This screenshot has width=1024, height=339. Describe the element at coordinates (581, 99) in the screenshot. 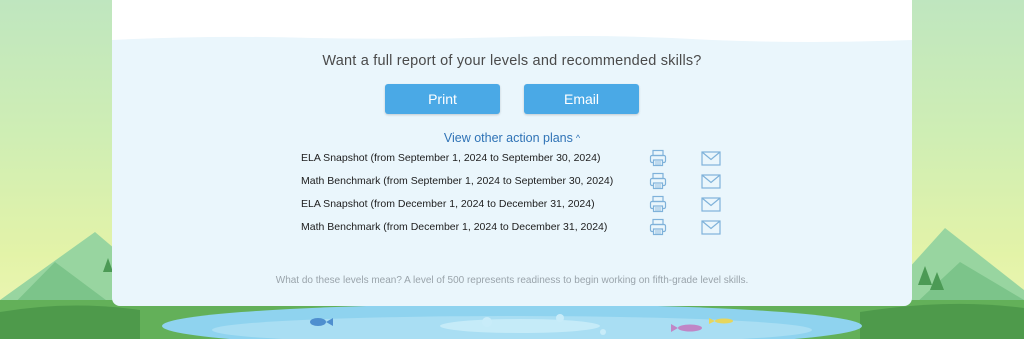

I see `email-button: Email` at that location.